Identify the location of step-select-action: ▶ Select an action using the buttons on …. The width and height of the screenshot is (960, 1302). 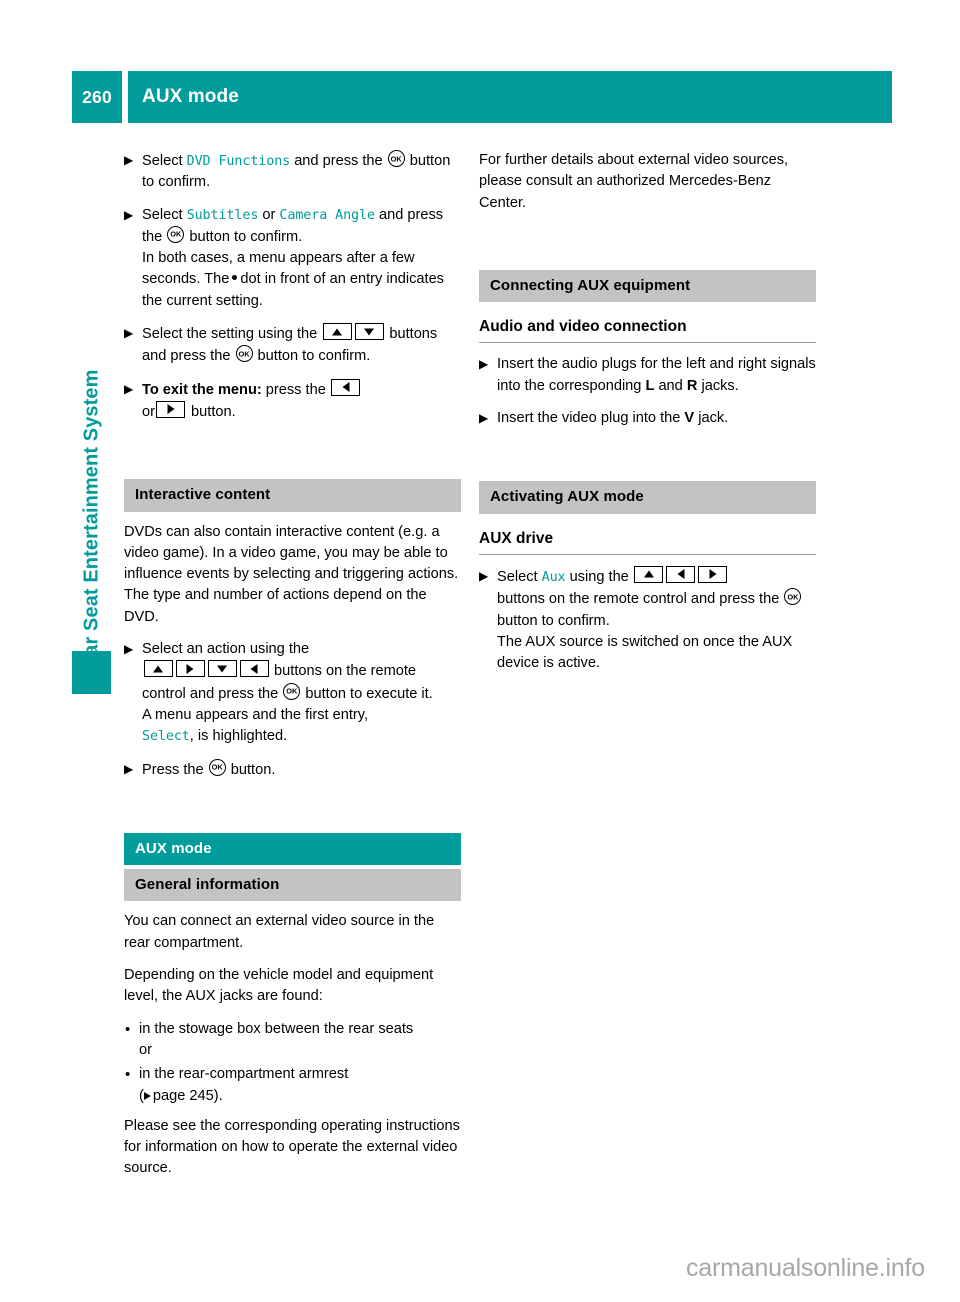
(292, 693).